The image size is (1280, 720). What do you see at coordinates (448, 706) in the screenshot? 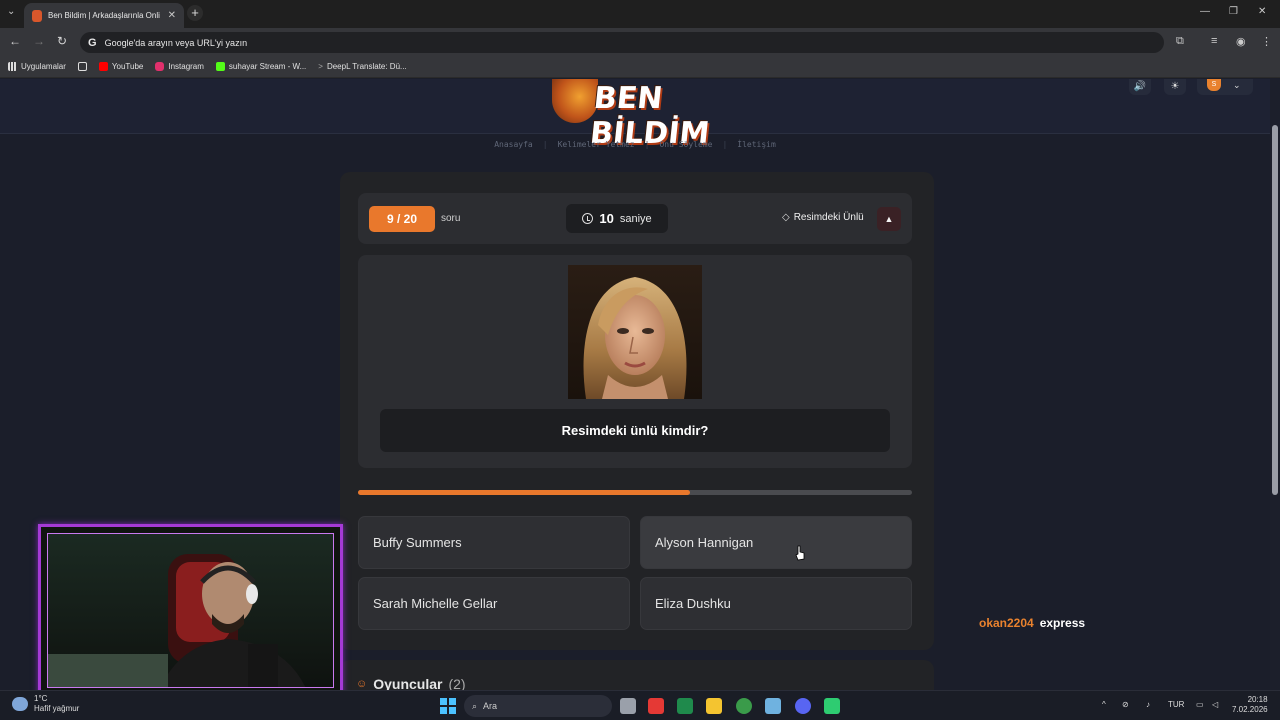
I see `windows-start-icon` at bounding box center [448, 706].